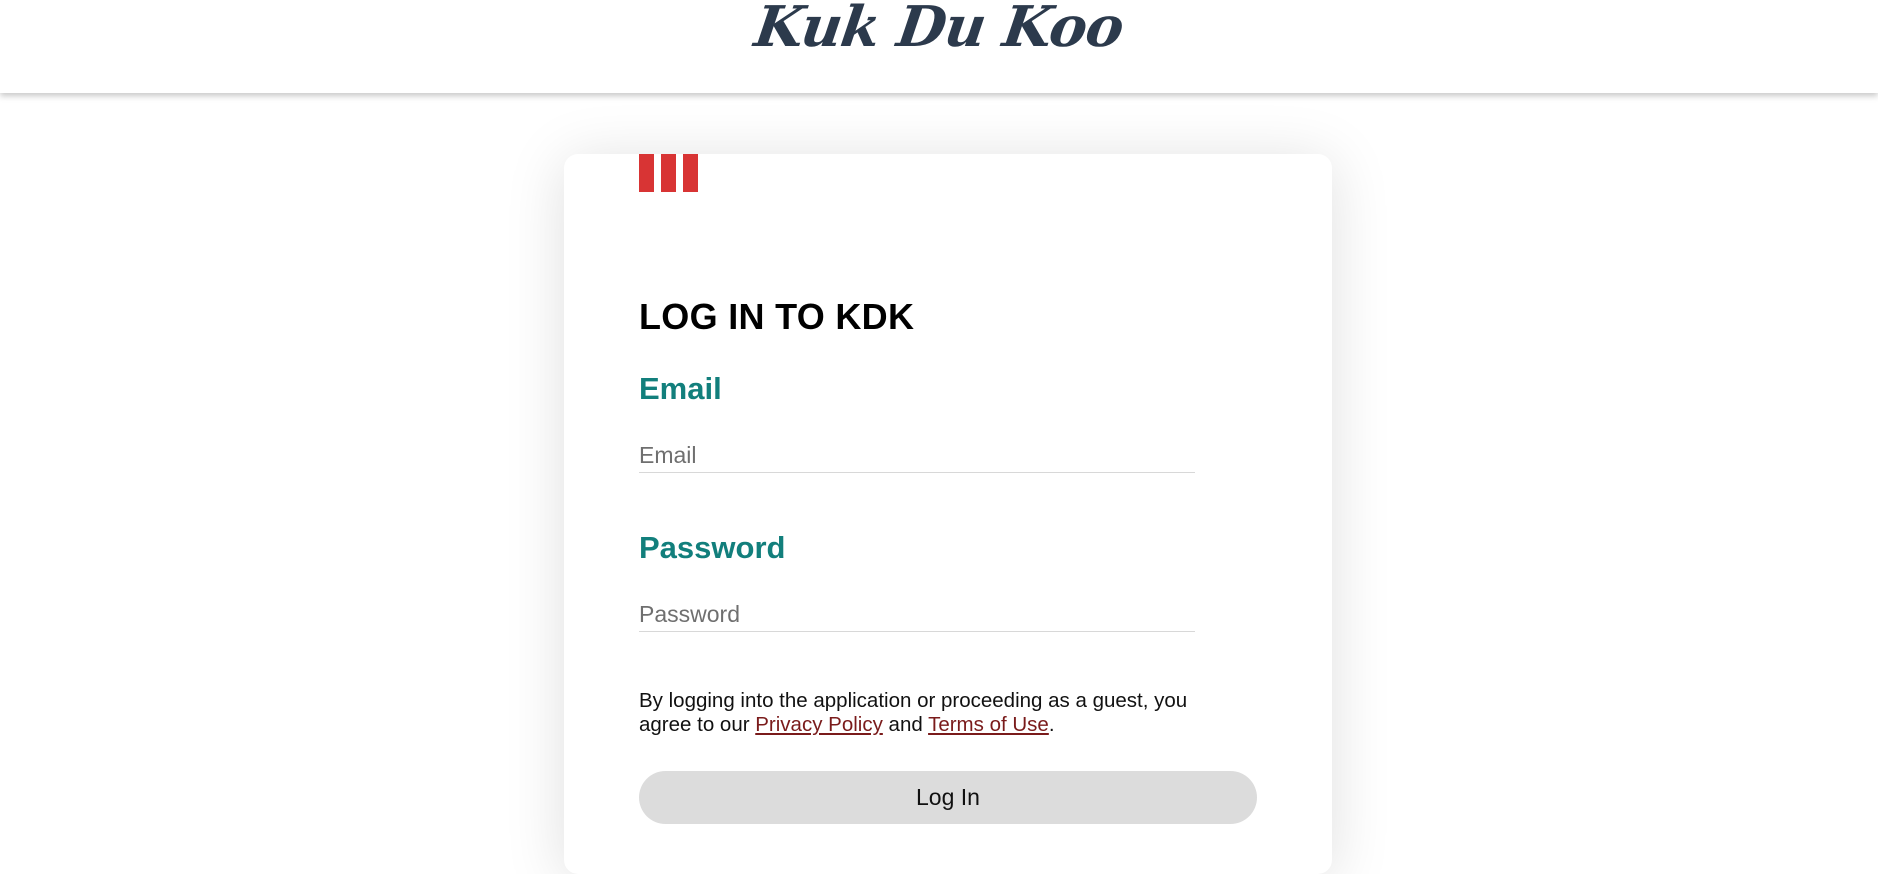 The height and width of the screenshot is (874, 1878). I want to click on email-field, so click(917, 455).